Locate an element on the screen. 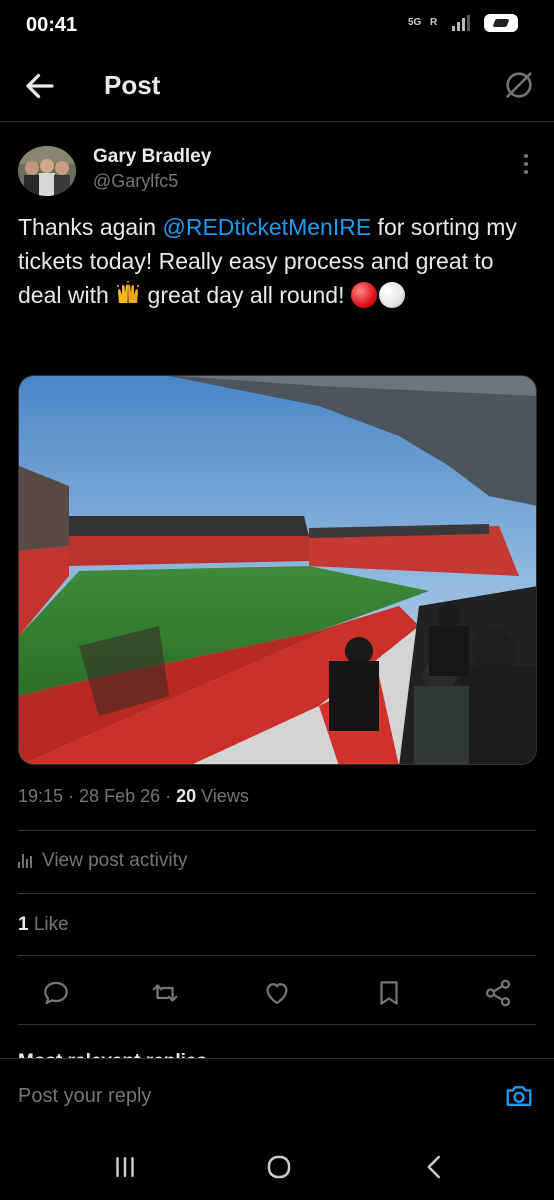 The width and height of the screenshot is (554, 1200). system-nav-bar is located at coordinates (277, 1169).